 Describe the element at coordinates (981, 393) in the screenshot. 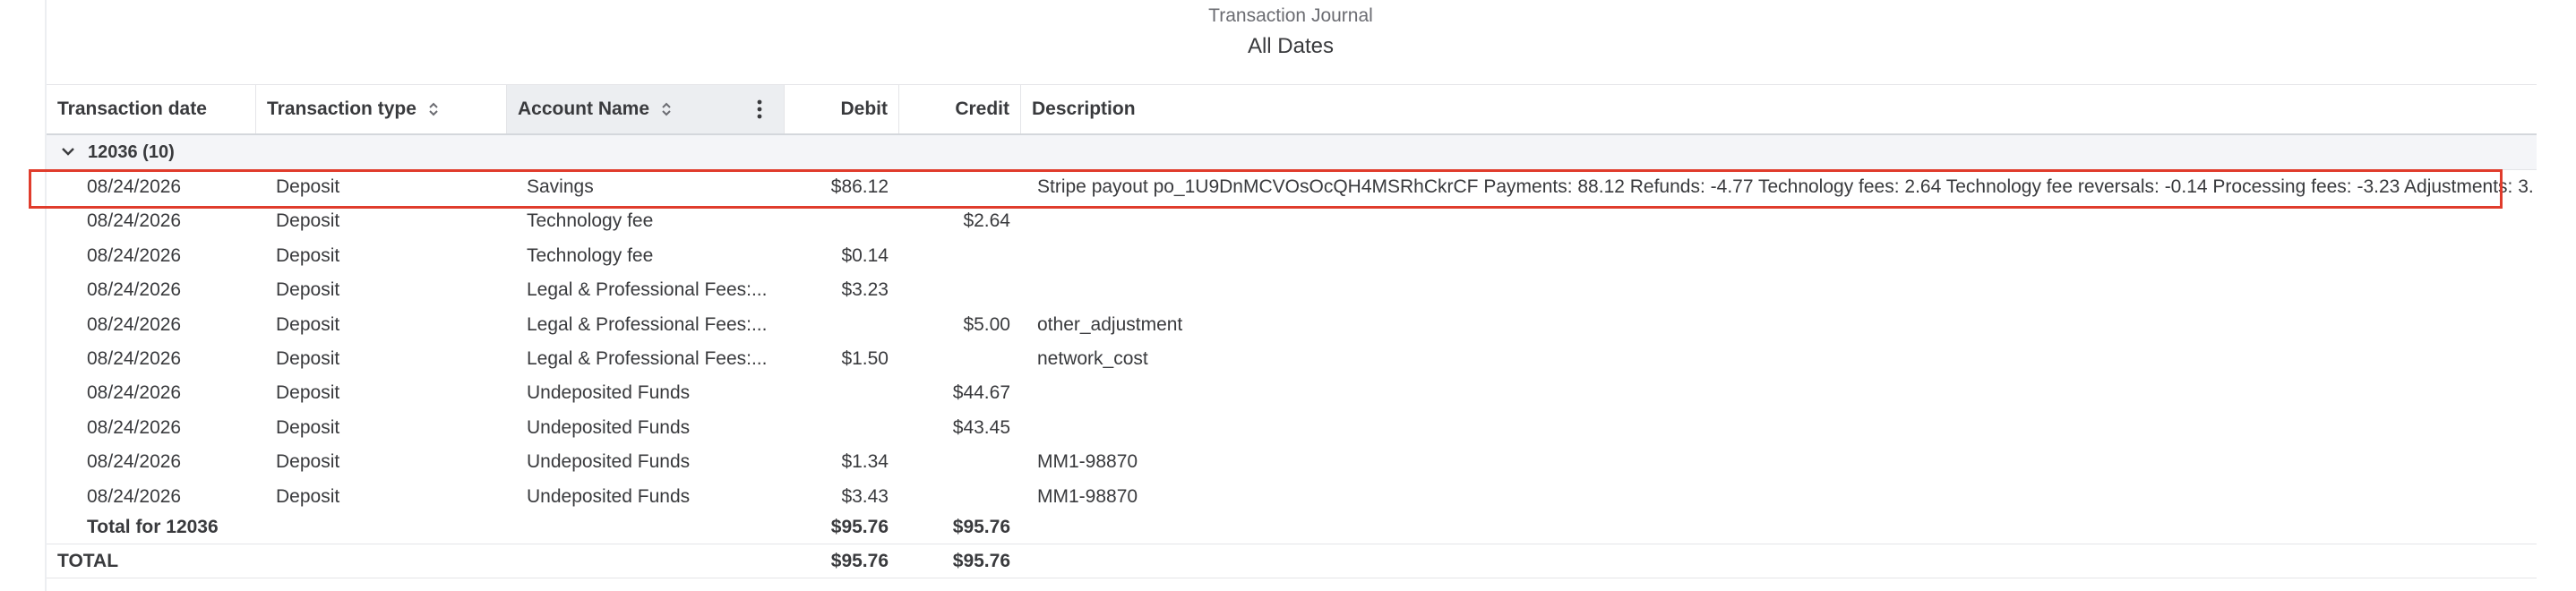

I see `cell-credit: $44.67` at that location.